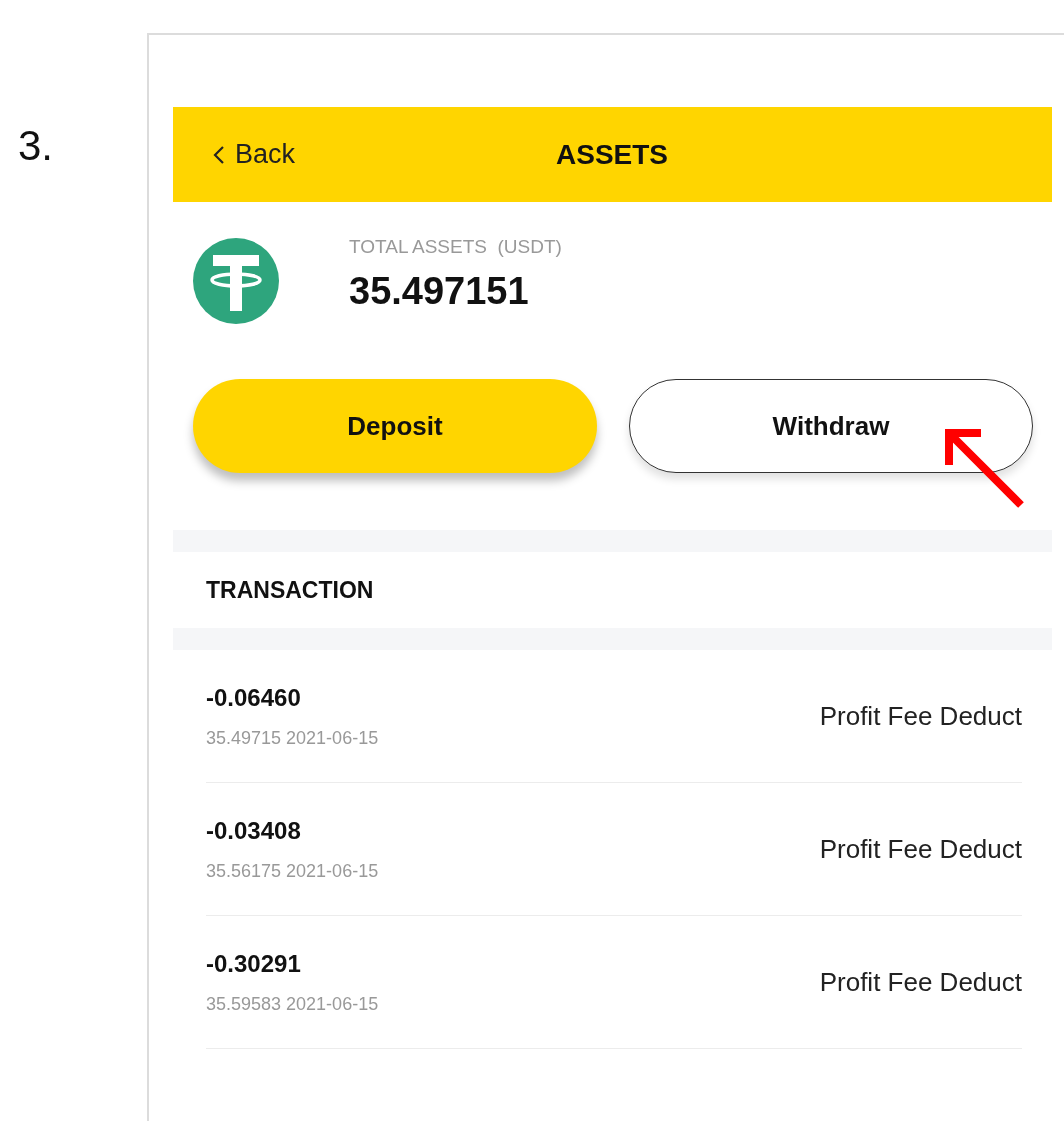  I want to click on transaction-amount: -0.03408, so click(254, 830).